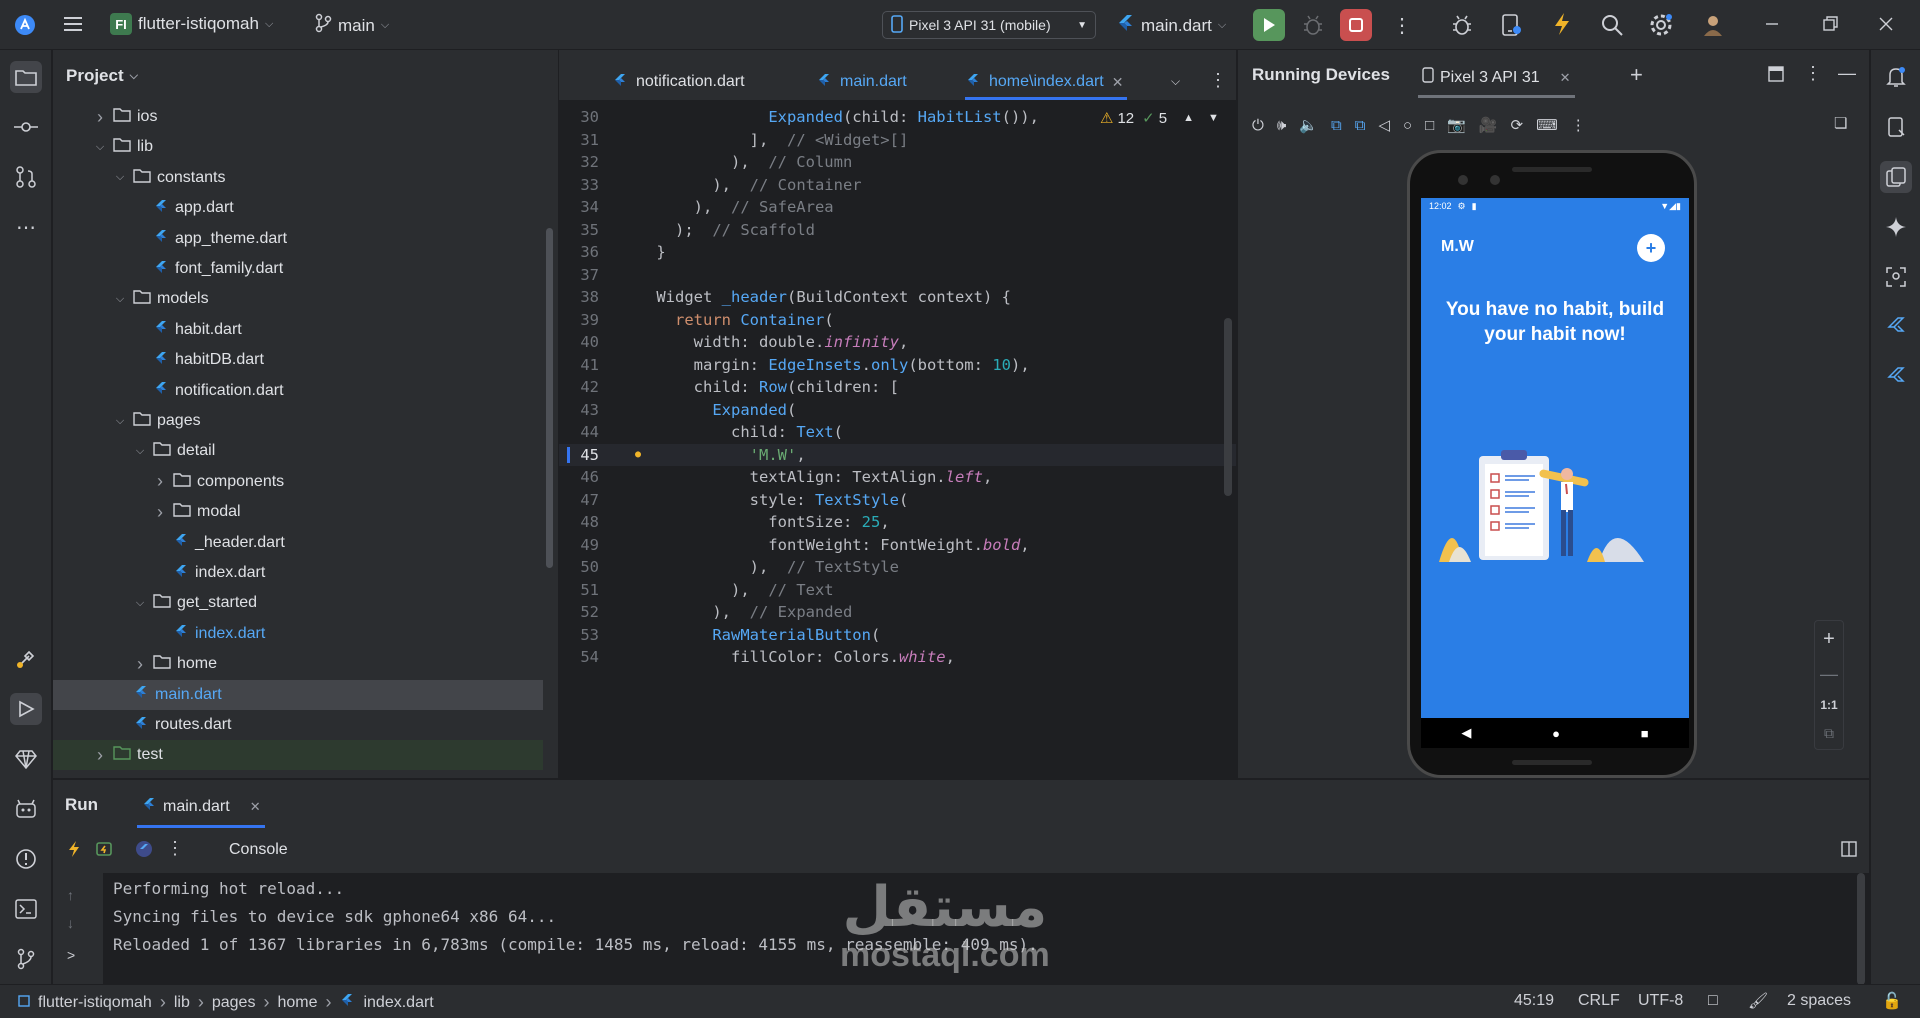 Image resolution: width=1920 pixels, height=1018 pixels. Describe the element at coordinates (1896, 77) in the screenshot. I see `notifications-icon` at that location.